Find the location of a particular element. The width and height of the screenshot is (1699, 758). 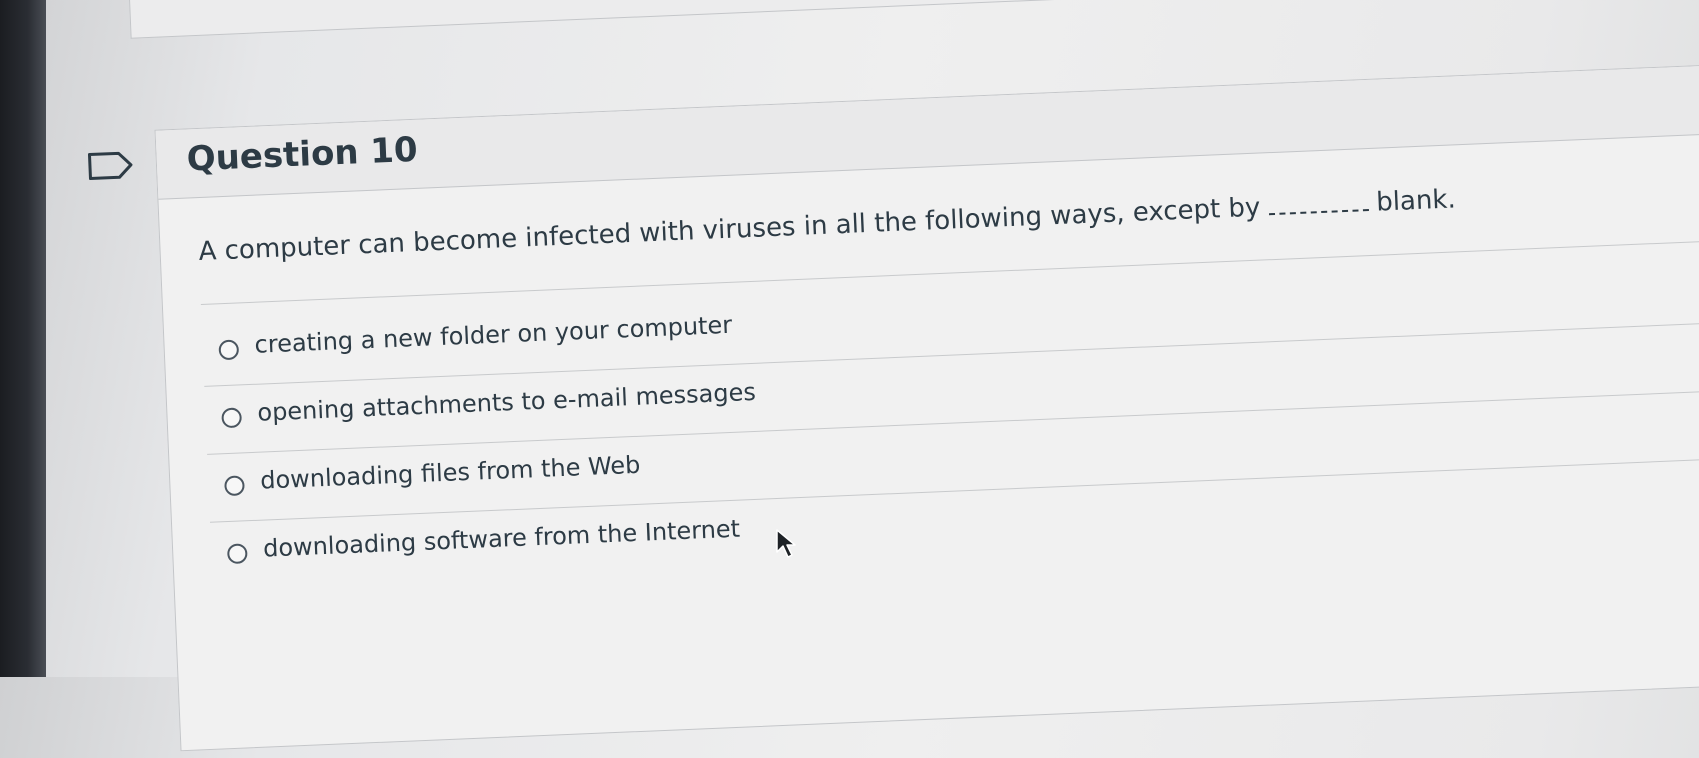

answer-label: downloading files from the Web is located at coordinates (450, 472).